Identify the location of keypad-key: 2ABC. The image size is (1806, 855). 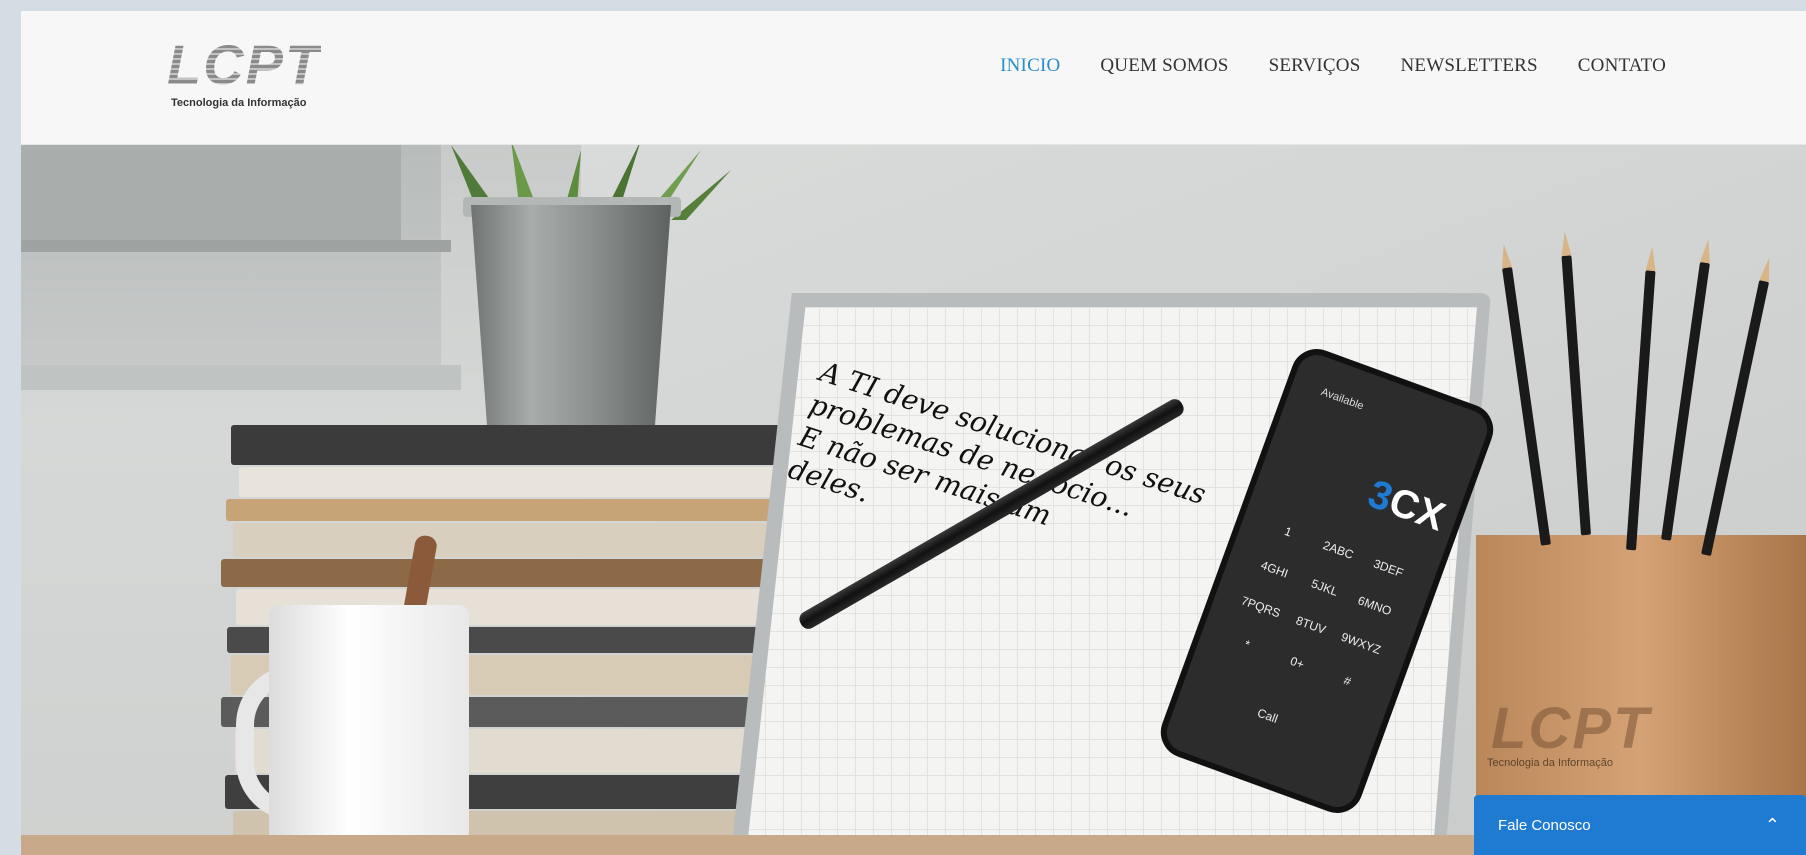
(1338, 550).